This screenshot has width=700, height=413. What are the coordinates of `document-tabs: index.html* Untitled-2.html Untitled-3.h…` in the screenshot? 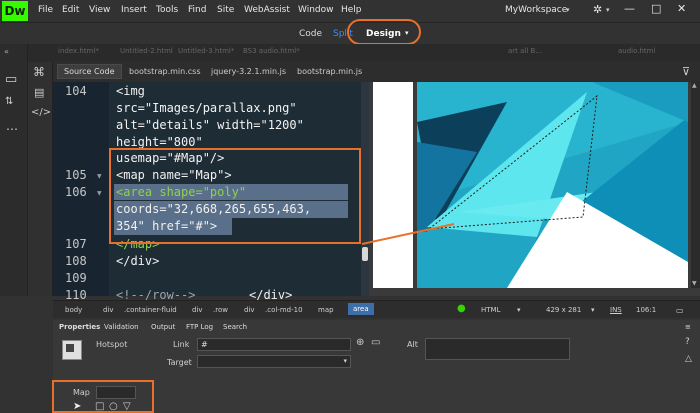 It's located at (364, 53).